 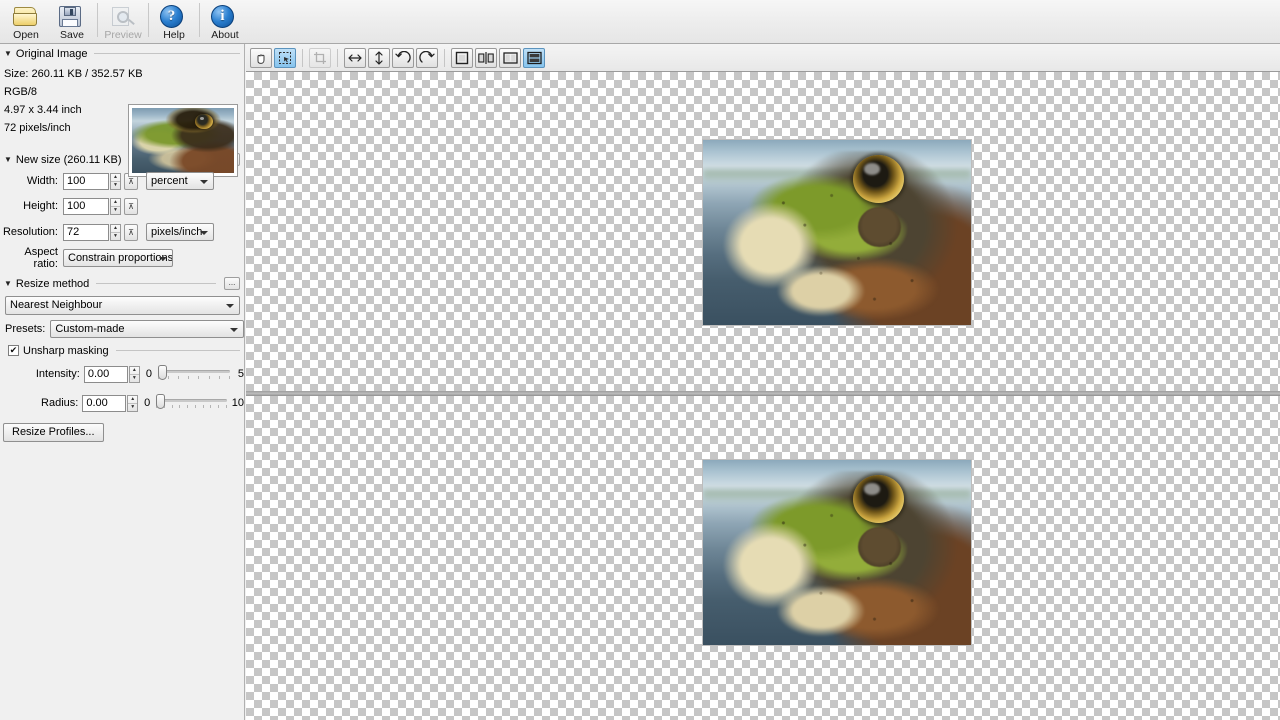 What do you see at coordinates (379, 57) in the screenshot?
I see `flip-vertical-icon` at bounding box center [379, 57].